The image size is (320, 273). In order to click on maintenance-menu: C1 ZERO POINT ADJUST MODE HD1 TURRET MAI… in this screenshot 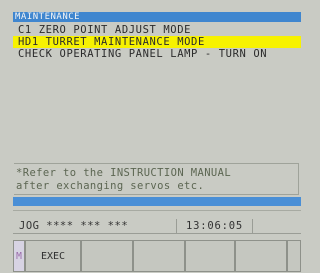, I will do `click(157, 42)`.